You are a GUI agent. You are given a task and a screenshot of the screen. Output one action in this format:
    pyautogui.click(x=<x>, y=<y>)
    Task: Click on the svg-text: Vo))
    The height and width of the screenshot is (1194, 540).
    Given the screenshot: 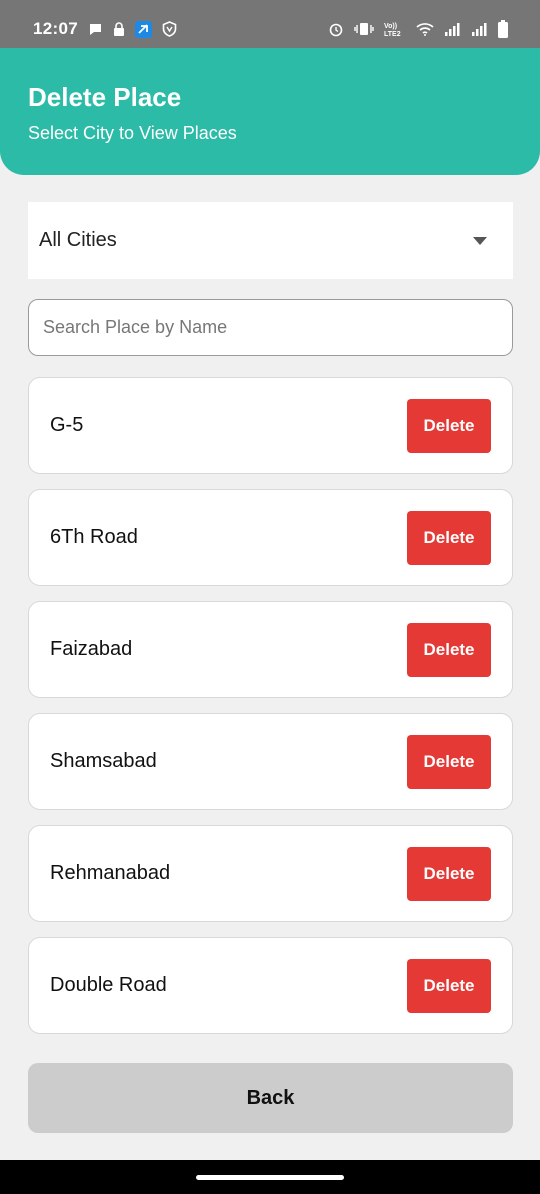 What is the action you would take?
    pyautogui.click(x=390, y=26)
    